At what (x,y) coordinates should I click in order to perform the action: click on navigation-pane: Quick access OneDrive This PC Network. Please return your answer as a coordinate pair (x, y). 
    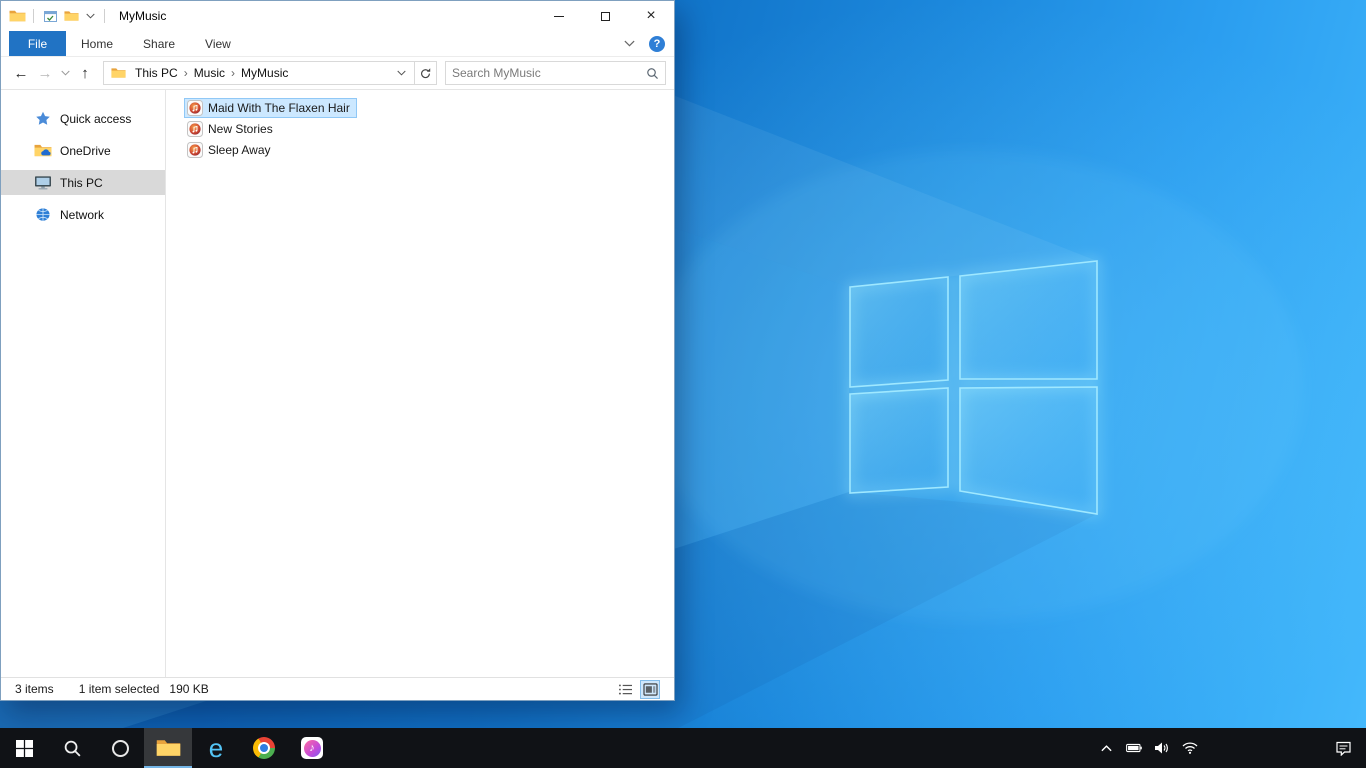
    Looking at the image, I should click on (83, 383).